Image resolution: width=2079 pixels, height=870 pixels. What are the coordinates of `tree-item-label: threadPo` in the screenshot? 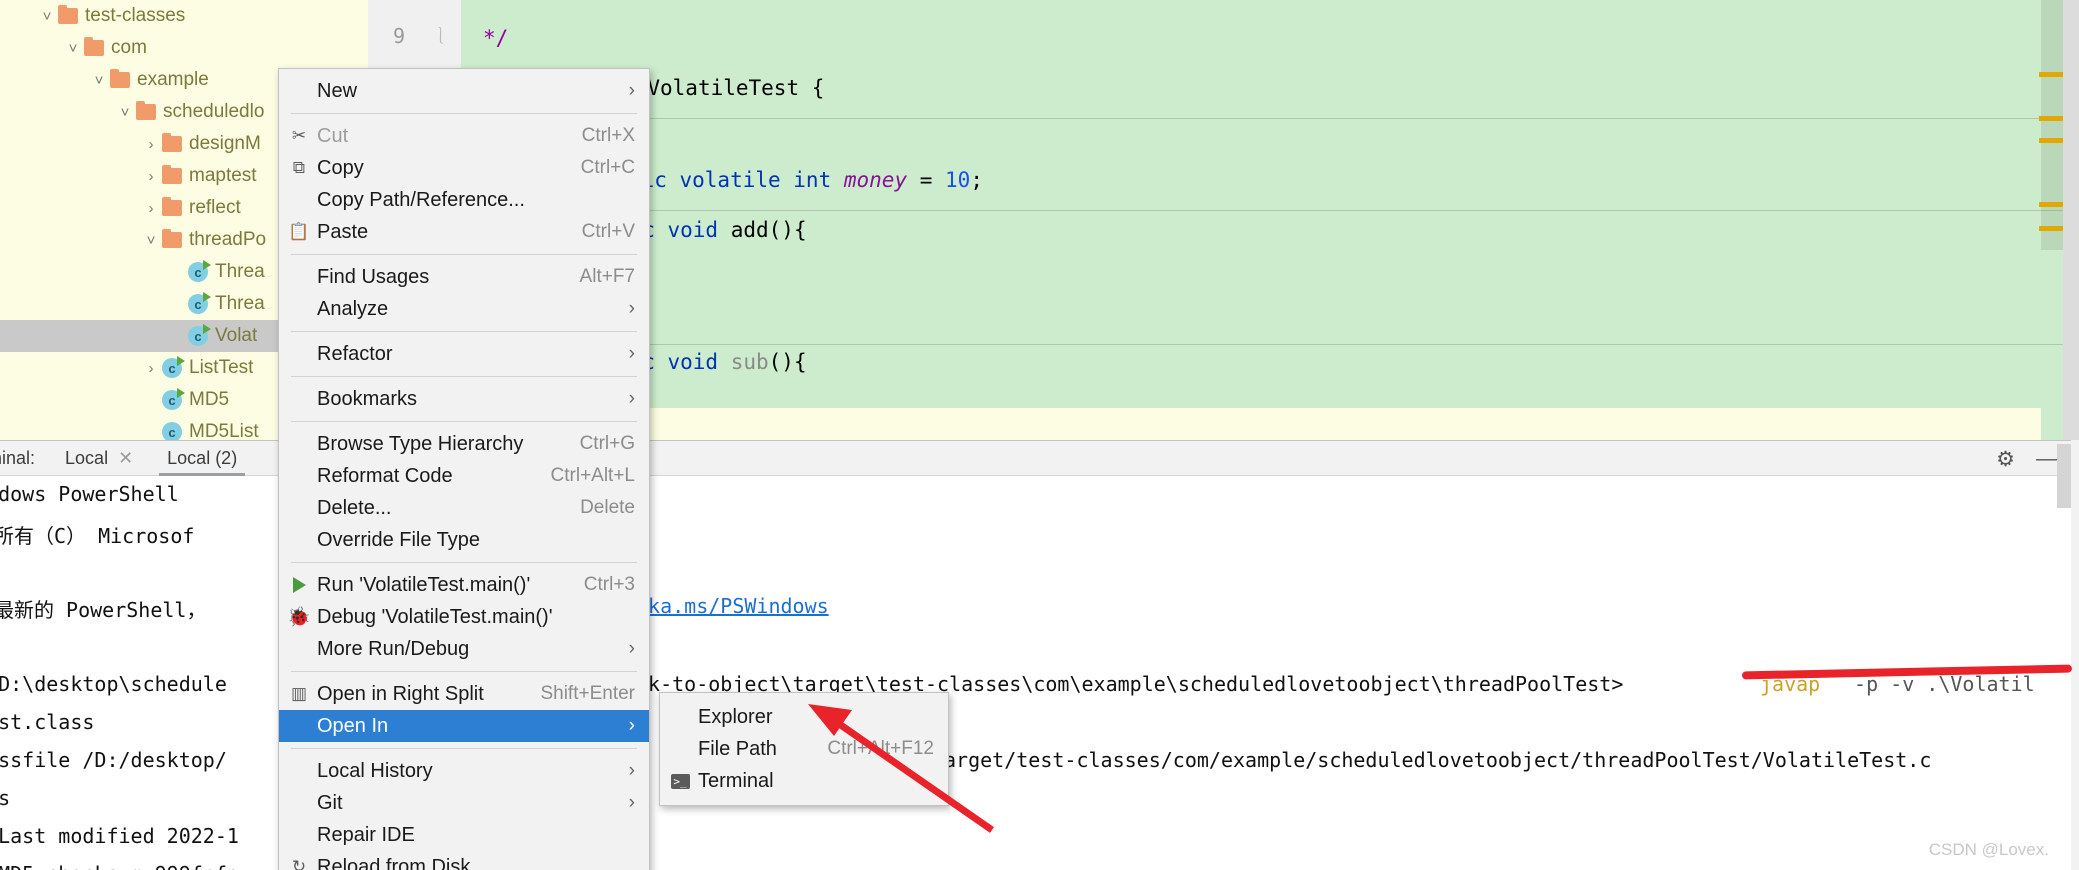 It's located at (228, 239).